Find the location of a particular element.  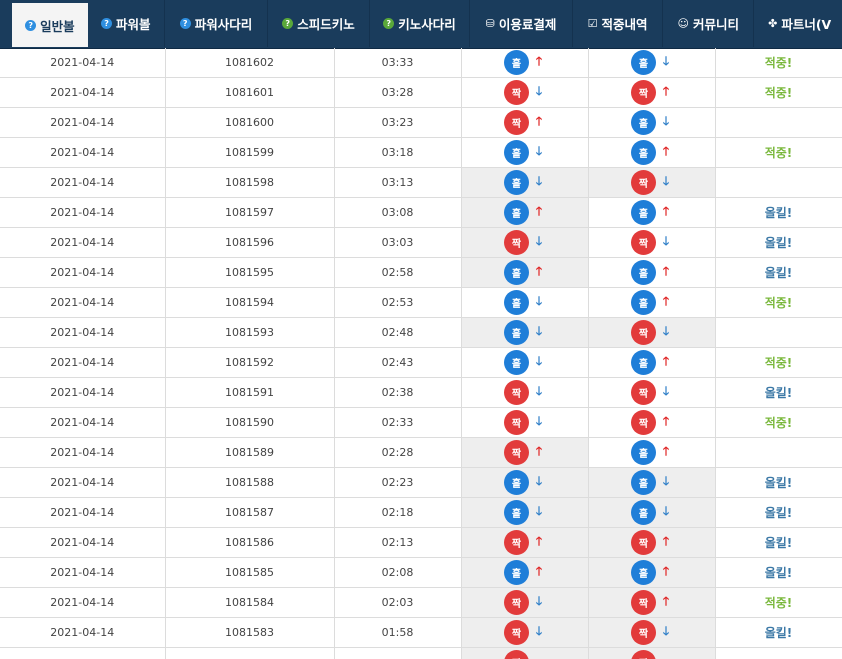

round-cell: 1081583 is located at coordinates (250, 632).